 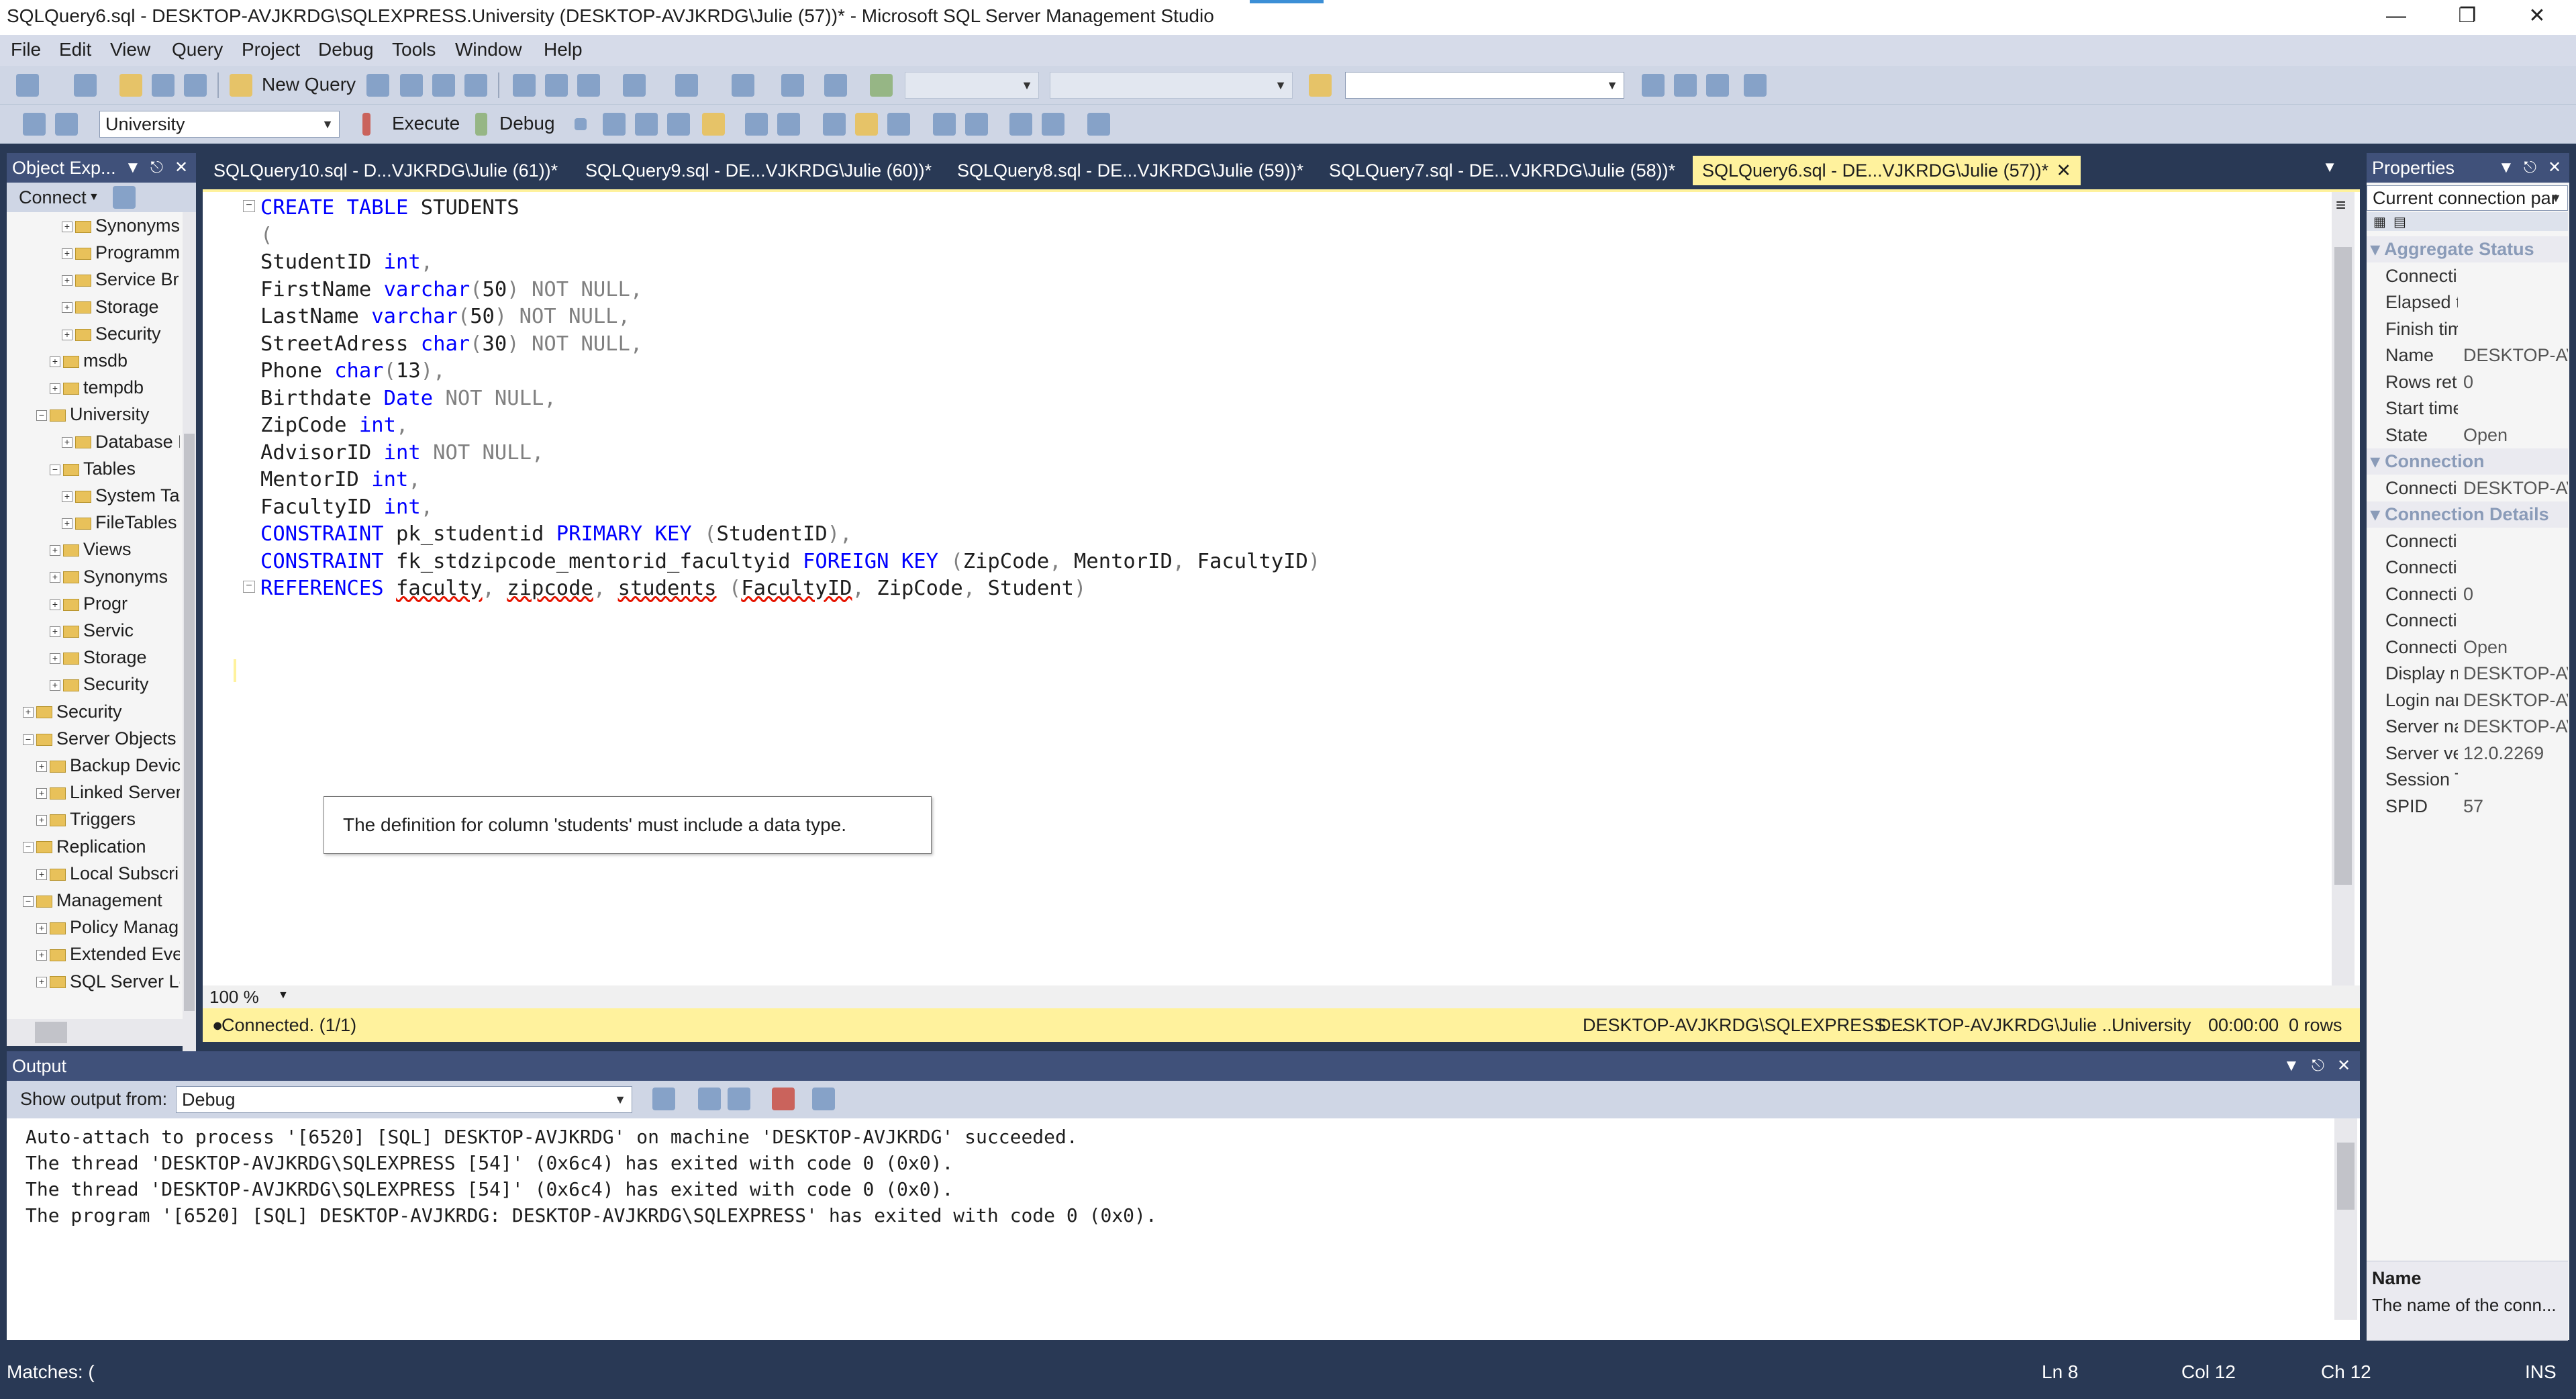 What do you see at coordinates (2467, 753) in the screenshot?
I see `property-row: Server ve 12.0.2269` at bounding box center [2467, 753].